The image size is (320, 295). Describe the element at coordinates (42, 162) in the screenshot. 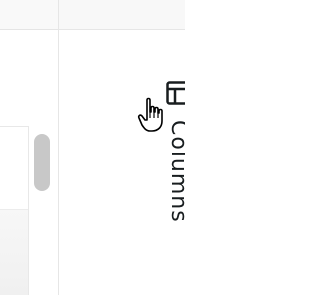

I see `vertical-scrollbar-thumb` at that location.